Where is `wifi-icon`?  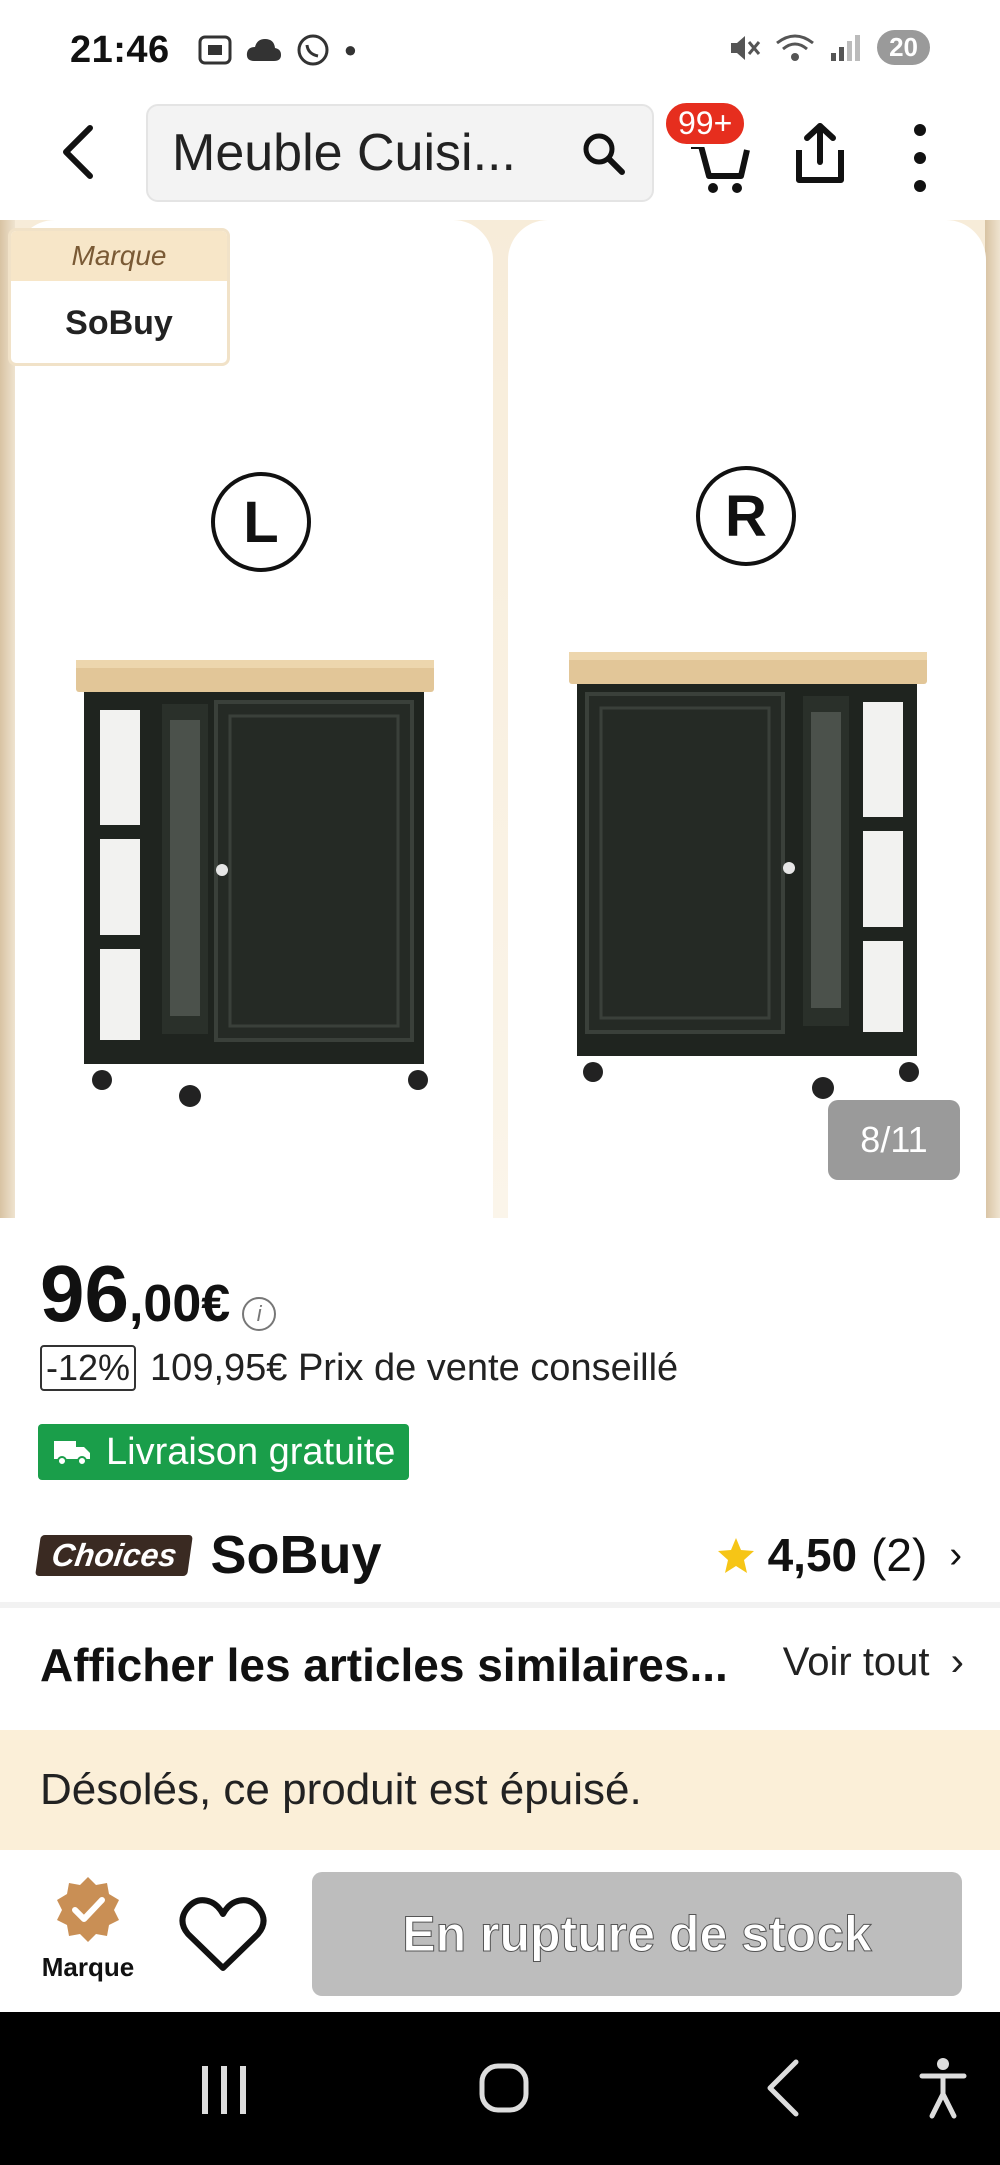
wifi-icon is located at coordinates (795, 47).